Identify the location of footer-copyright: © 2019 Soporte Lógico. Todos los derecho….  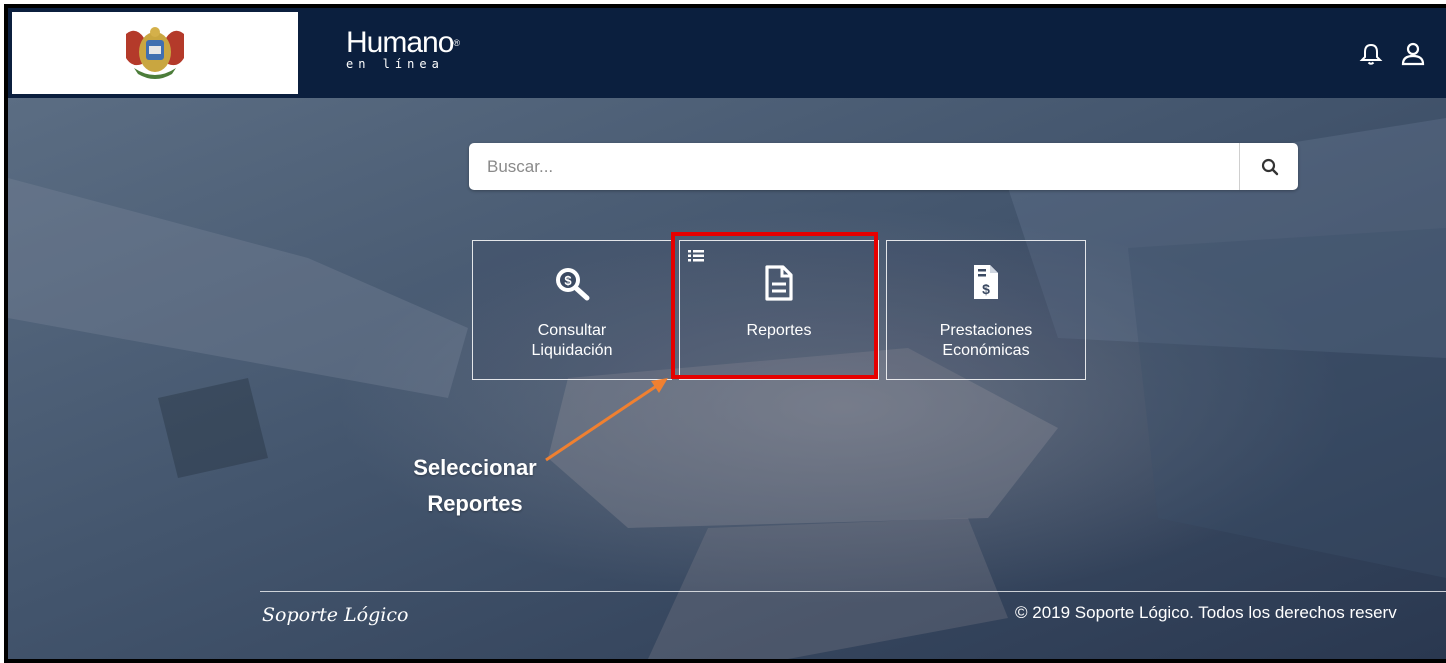
(1206, 612).